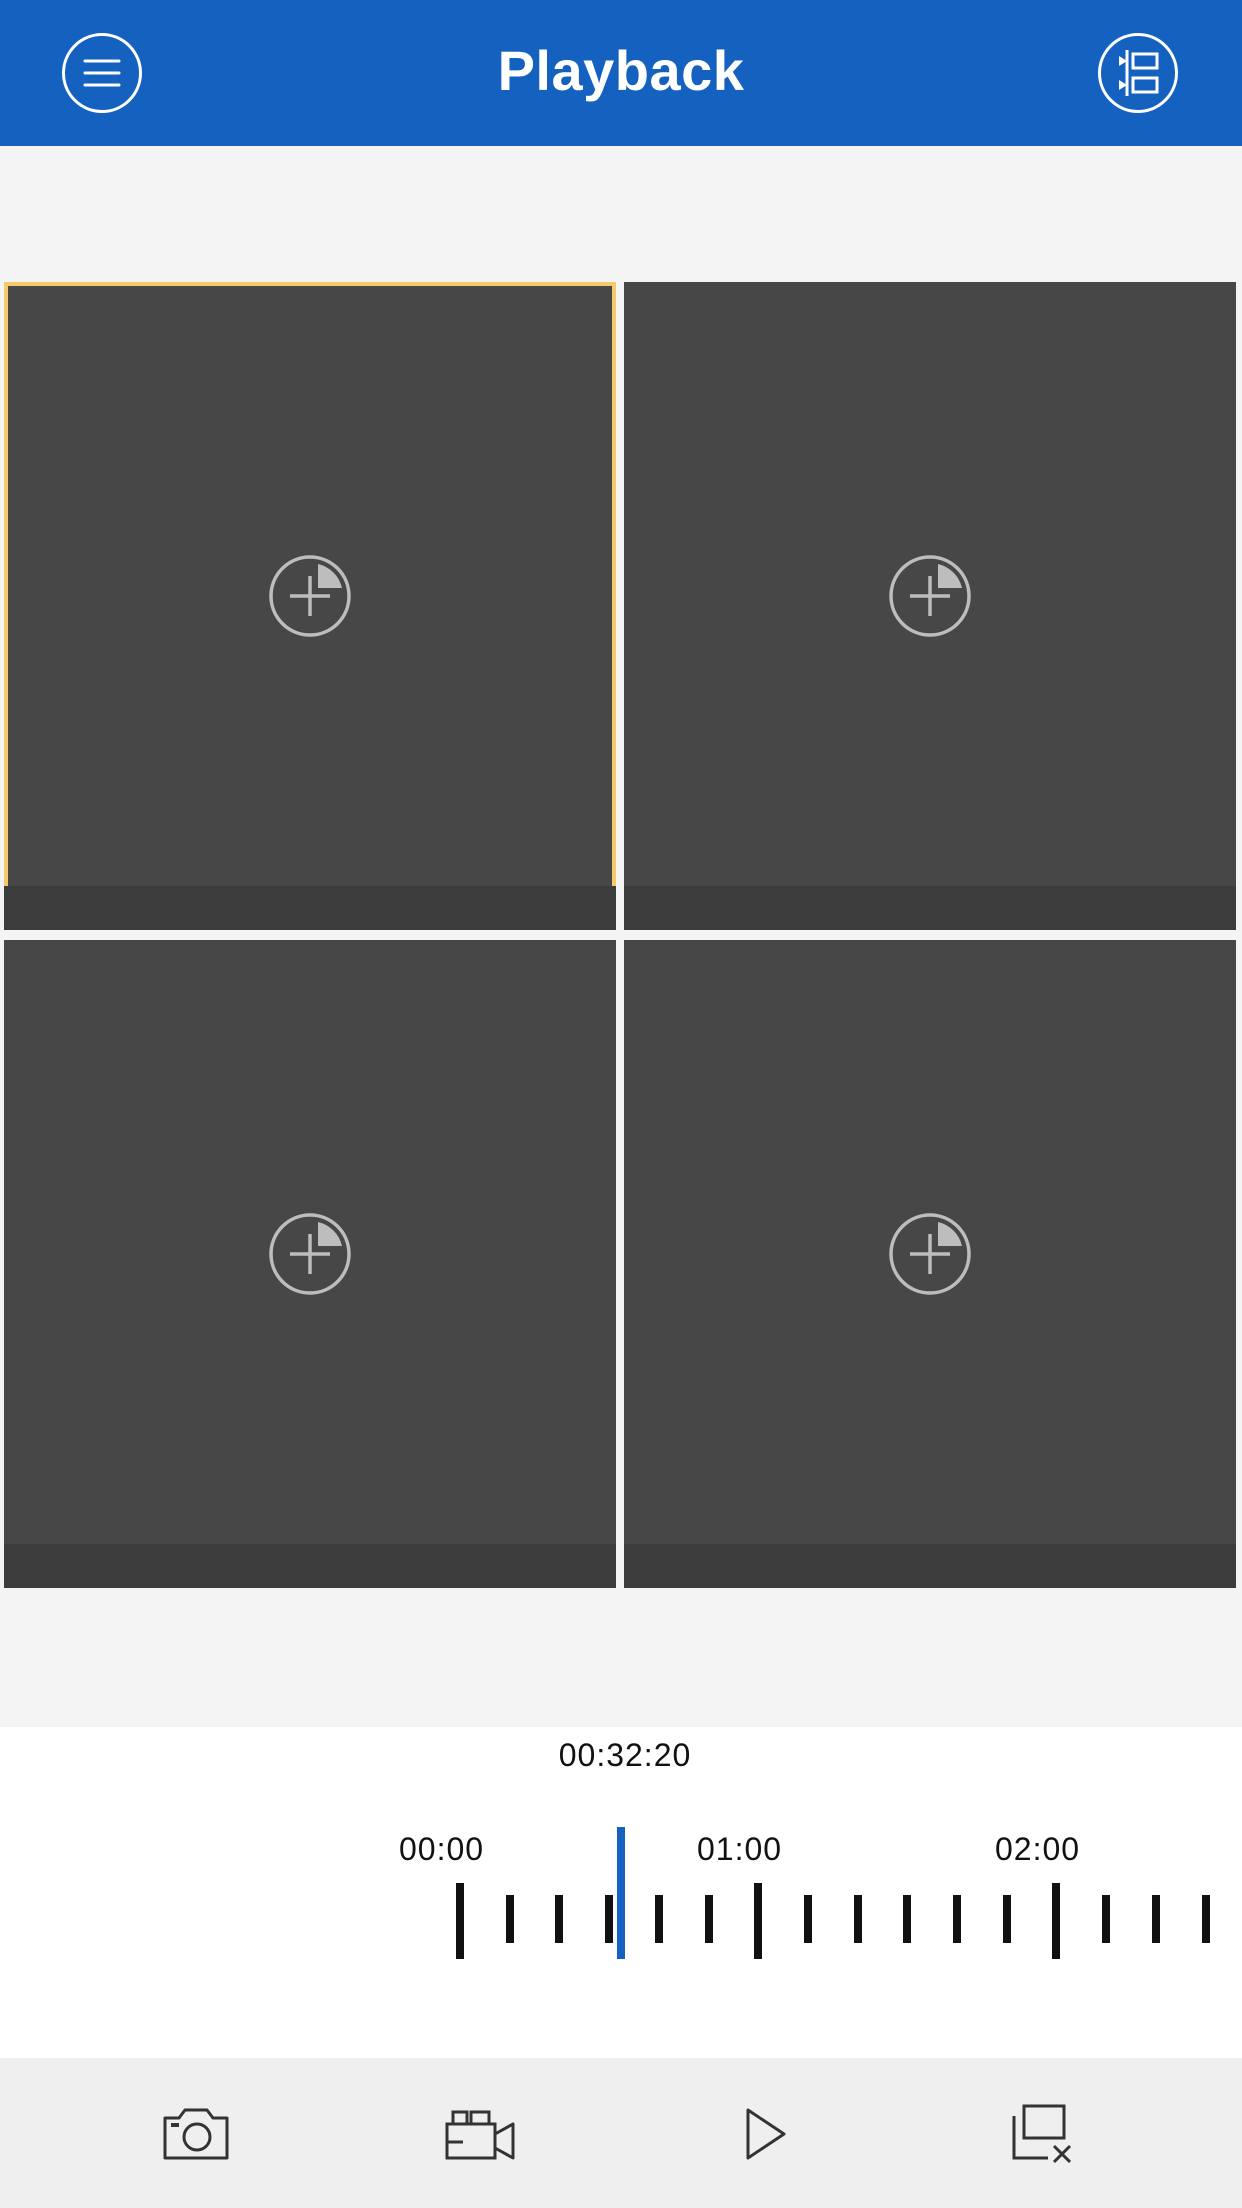  I want to click on snapshot-button, so click(196, 2134).